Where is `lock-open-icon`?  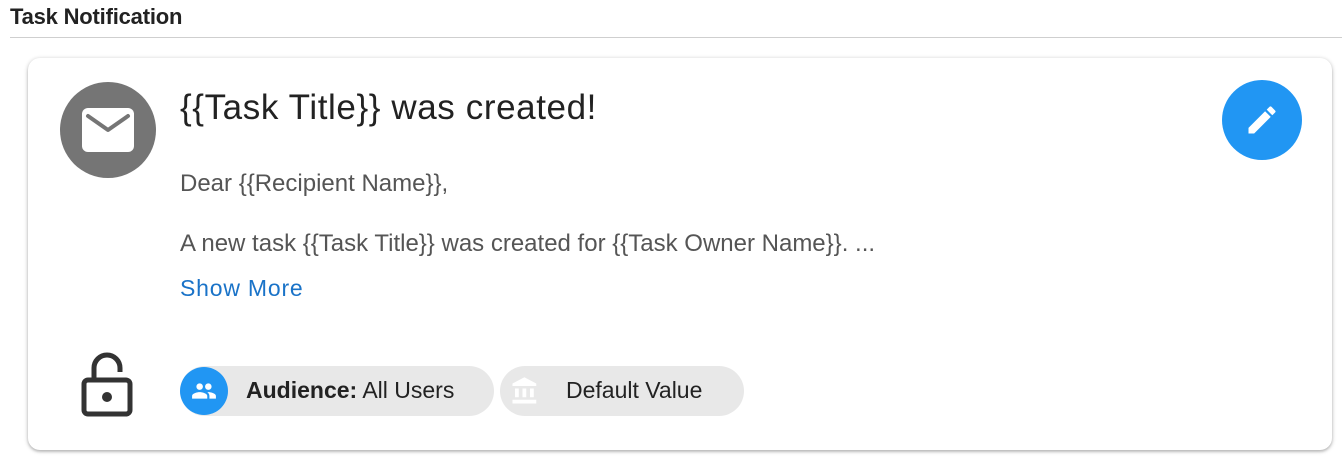
lock-open-icon is located at coordinates (107, 383).